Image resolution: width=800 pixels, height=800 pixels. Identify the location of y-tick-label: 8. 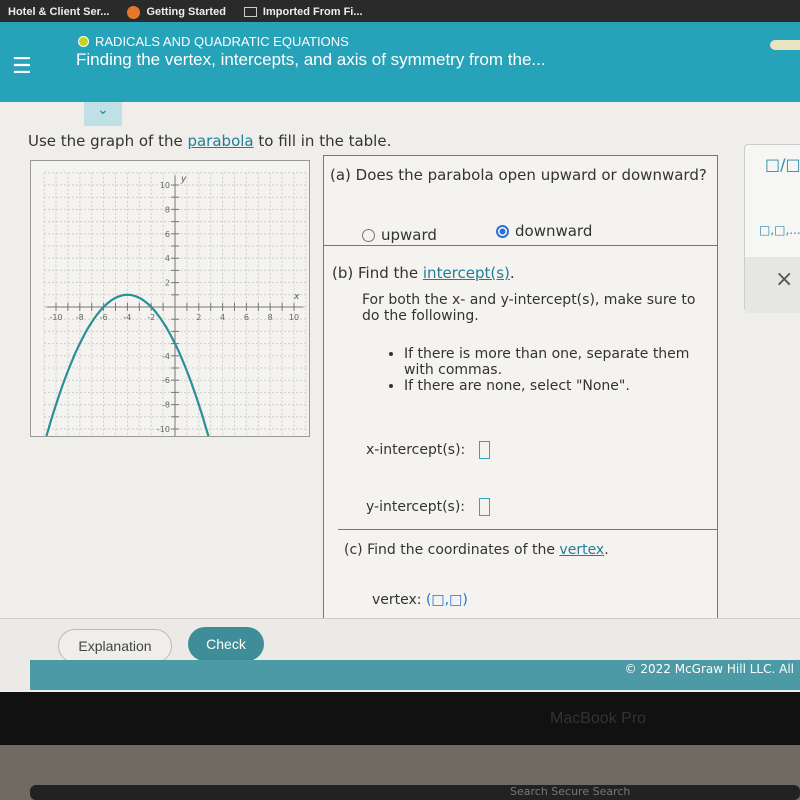
(167, 209).